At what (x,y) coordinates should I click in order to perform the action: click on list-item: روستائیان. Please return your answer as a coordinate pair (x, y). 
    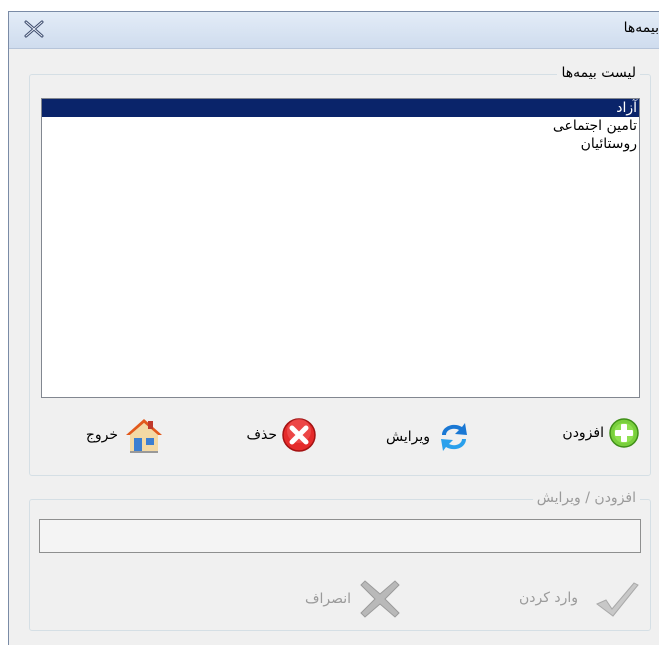
    Looking at the image, I should click on (340, 144).